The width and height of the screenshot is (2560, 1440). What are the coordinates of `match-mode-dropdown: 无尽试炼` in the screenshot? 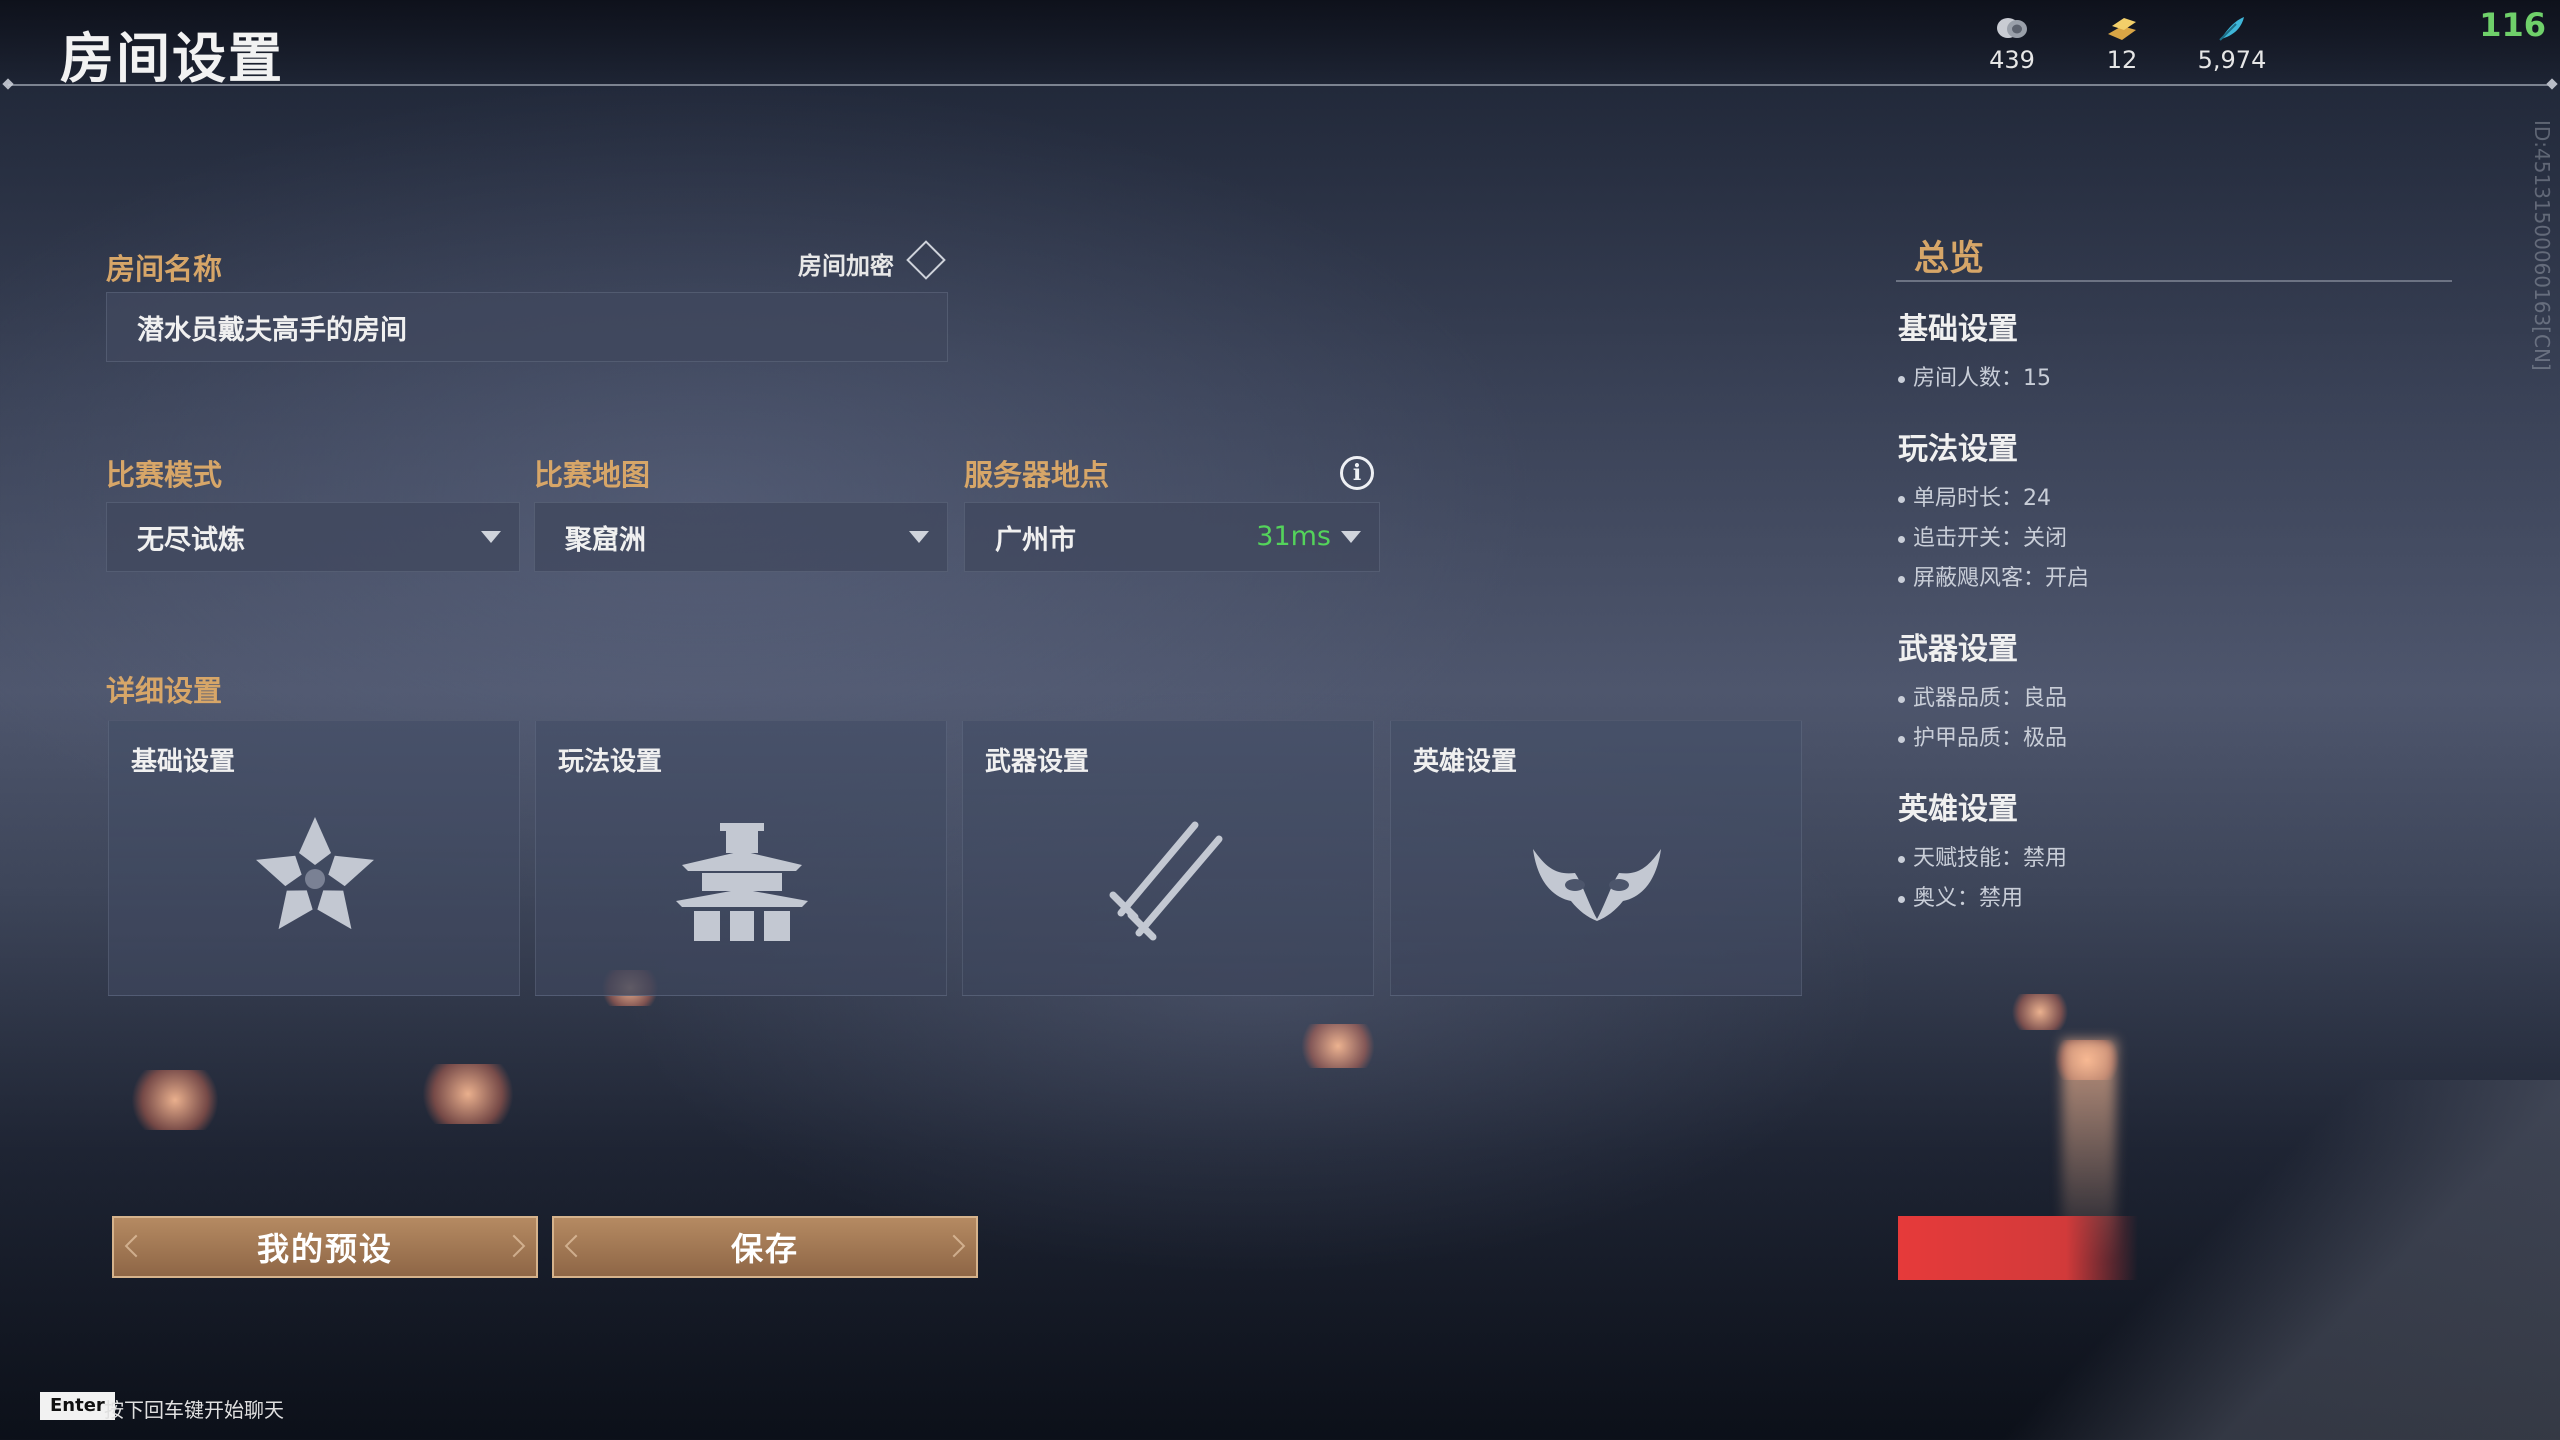 It's located at (313, 537).